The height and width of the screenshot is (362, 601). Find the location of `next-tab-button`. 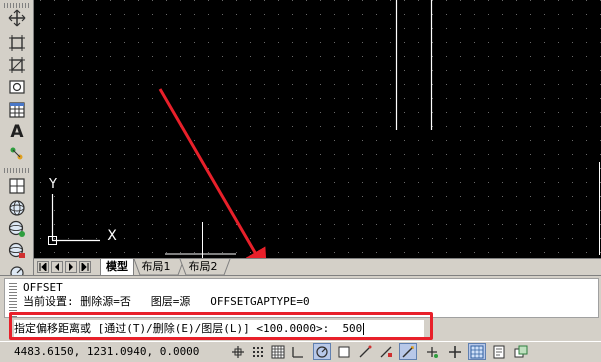

next-tab-button is located at coordinates (71, 267).